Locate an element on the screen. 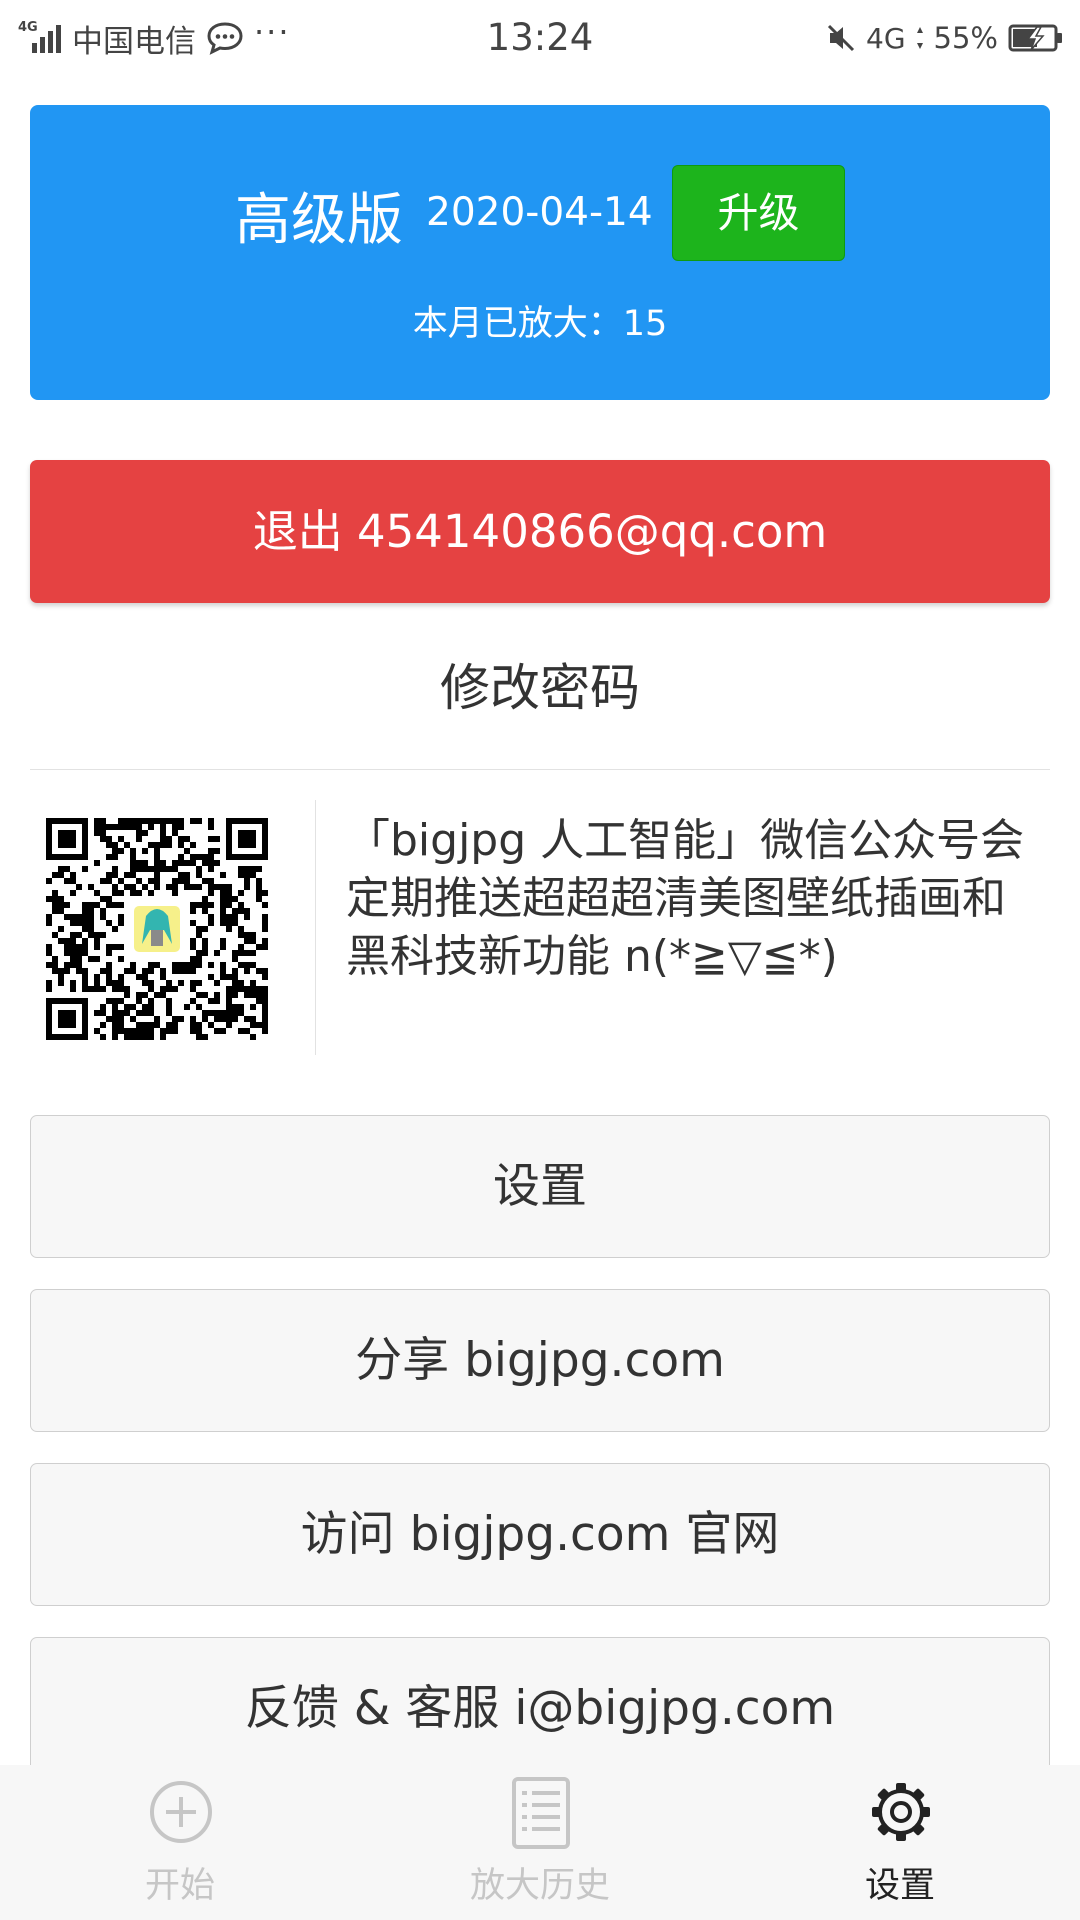 This screenshot has height=1920, width=1080. plan-expiry-date: 2020-04-14 is located at coordinates (539, 212).